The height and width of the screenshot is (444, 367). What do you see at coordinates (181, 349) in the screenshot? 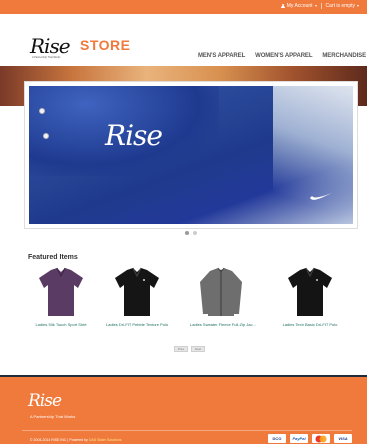
I see `prev-button: Prev` at bounding box center [181, 349].